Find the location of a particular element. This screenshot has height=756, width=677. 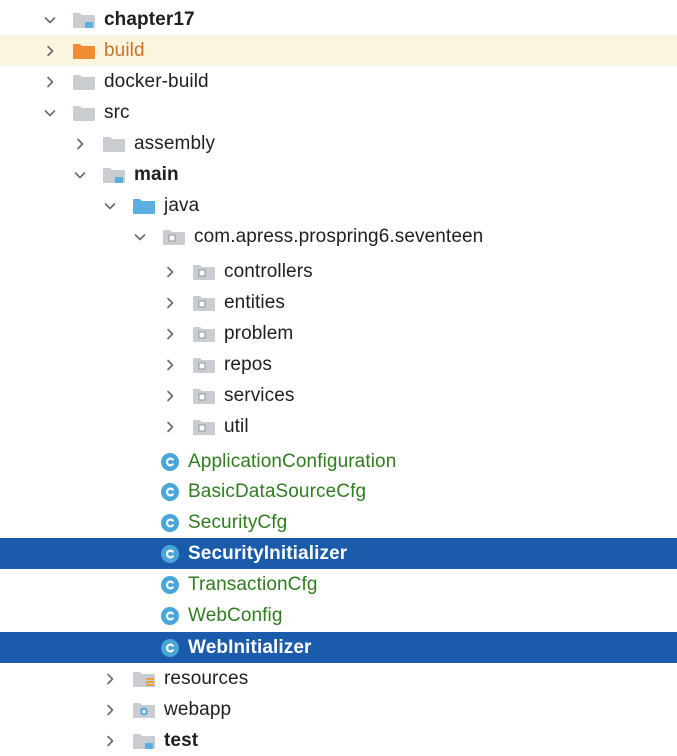

tree-node-util: util is located at coordinates (338, 426).